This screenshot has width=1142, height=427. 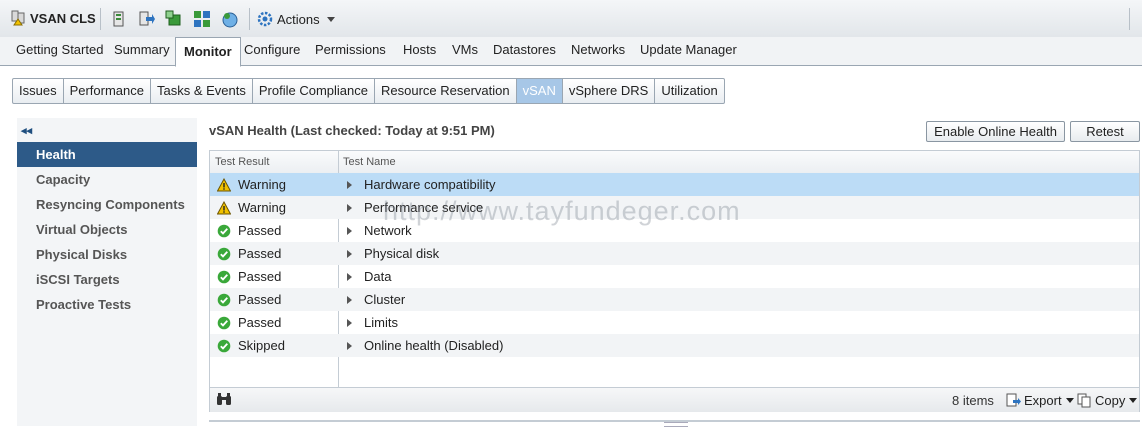 I want to click on subtab-utilization: Utilization, so click(x=689, y=91).